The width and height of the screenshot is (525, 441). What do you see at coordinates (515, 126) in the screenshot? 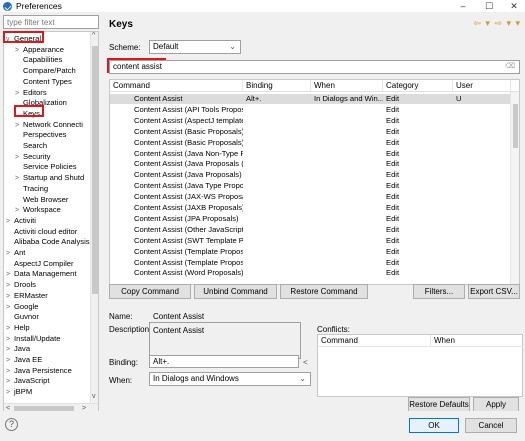
I see `table-scroll-thumb` at bounding box center [515, 126].